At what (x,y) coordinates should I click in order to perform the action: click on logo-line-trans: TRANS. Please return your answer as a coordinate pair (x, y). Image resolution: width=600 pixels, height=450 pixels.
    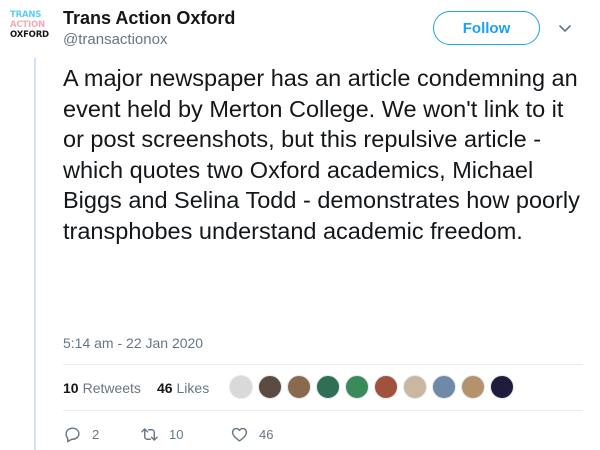
    Looking at the image, I should click on (26, 15).